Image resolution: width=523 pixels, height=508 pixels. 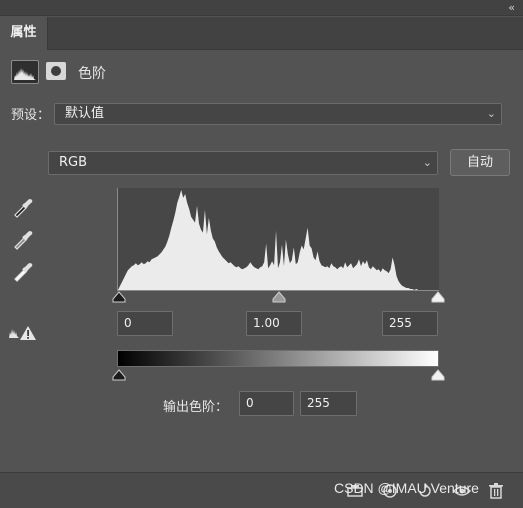 What do you see at coordinates (24, 33) in the screenshot?
I see `tab-properties: 属性` at bounding box center [24, 33].